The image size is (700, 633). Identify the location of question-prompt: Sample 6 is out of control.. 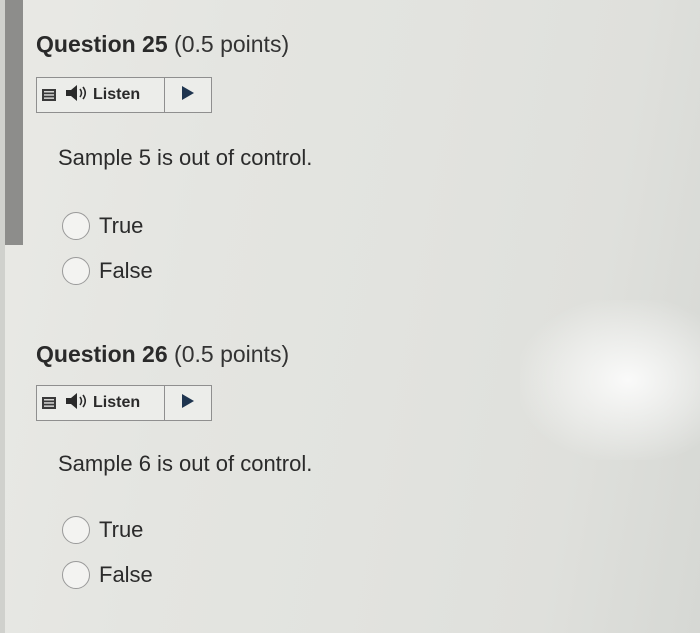
(185, 463).